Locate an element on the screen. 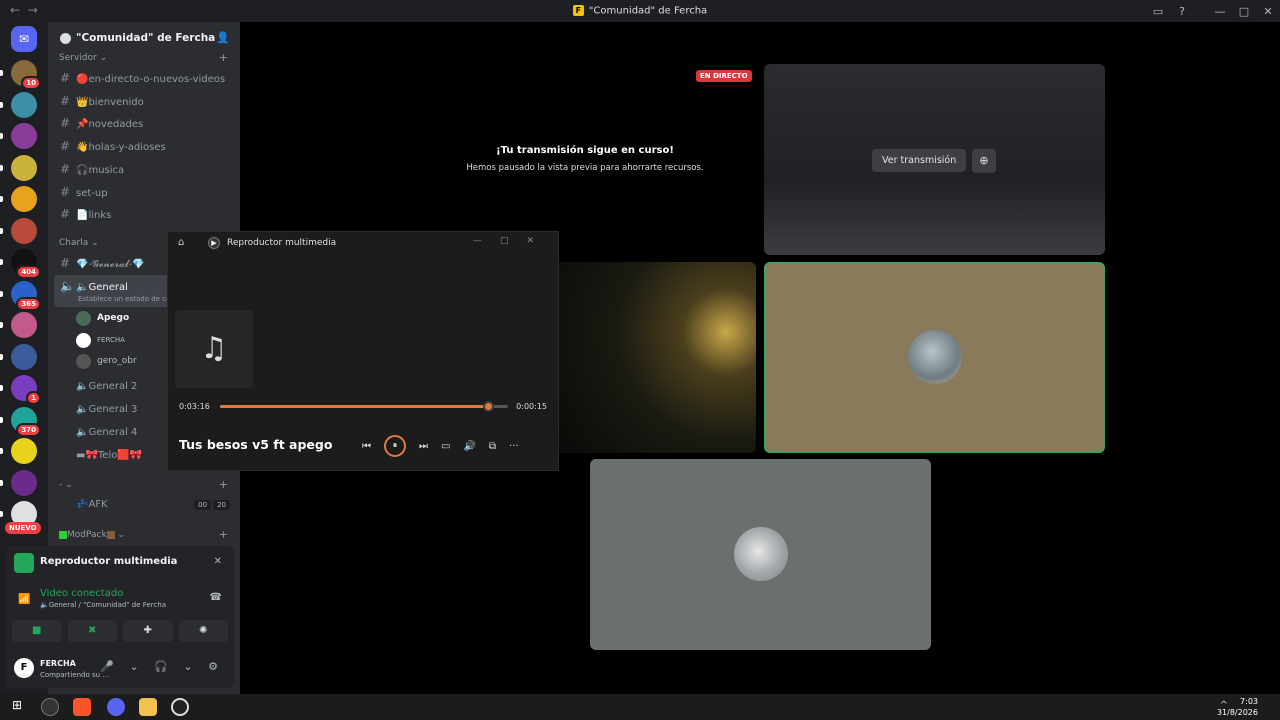 This screenshot has width=1280, height=720. soundboard-button: ✺ is located at coordinates (203, 631).